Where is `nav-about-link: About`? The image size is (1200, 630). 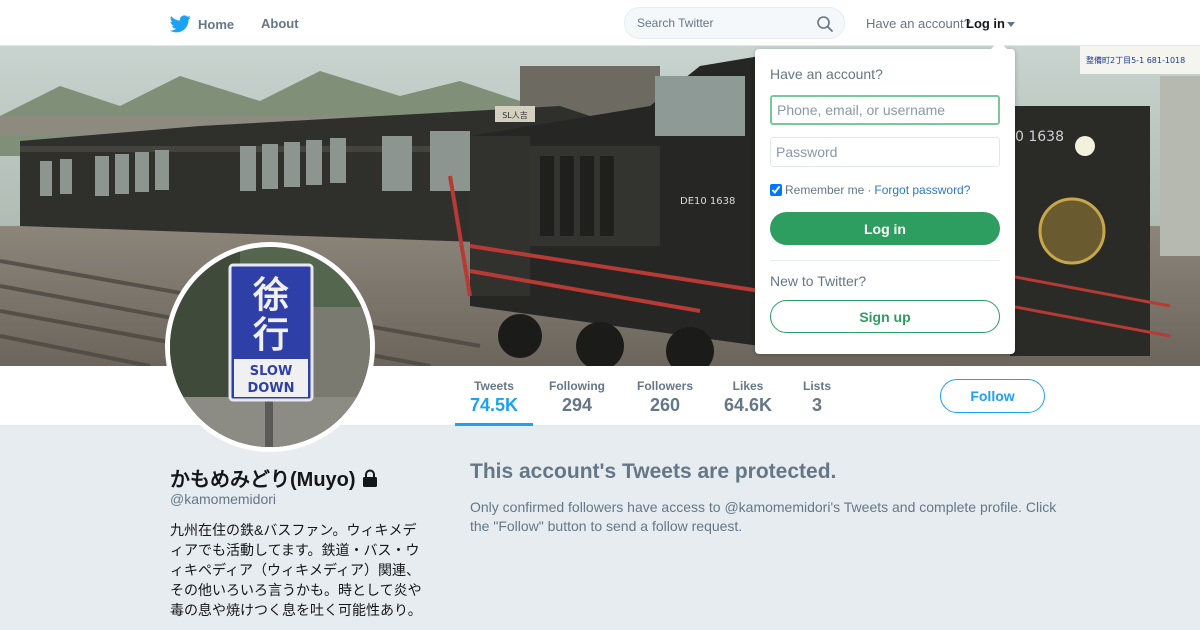
nav-about-link: About is located at coordinates (280, 23).